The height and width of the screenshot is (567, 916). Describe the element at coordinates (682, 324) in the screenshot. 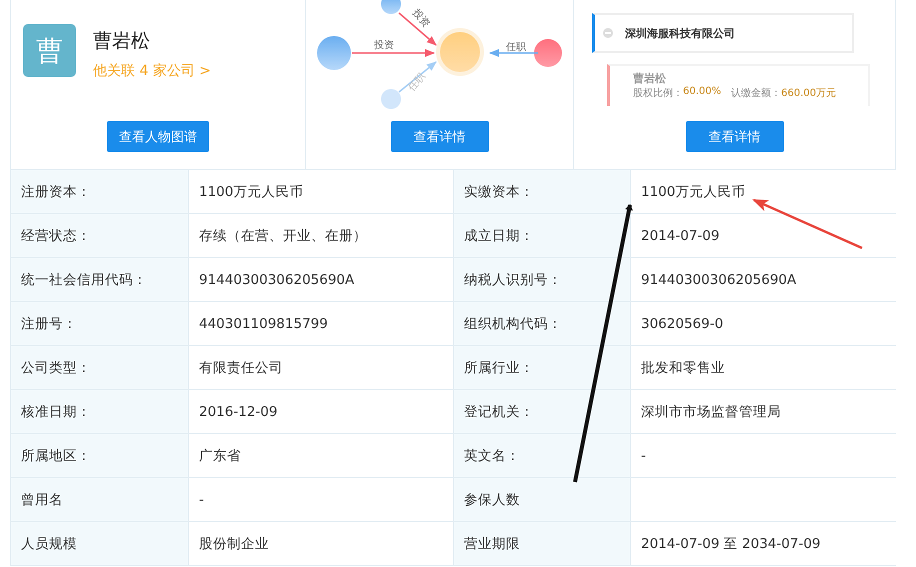

I see `field-value: 30620569-0` at that location.